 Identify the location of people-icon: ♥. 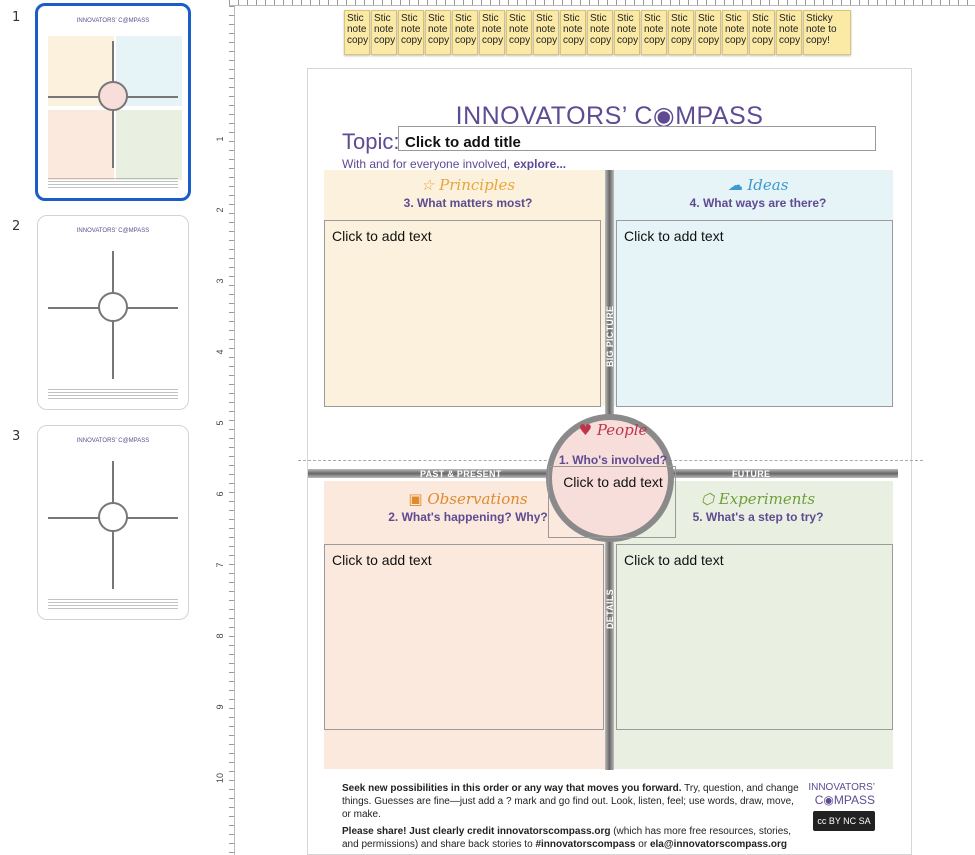
(585, 430).